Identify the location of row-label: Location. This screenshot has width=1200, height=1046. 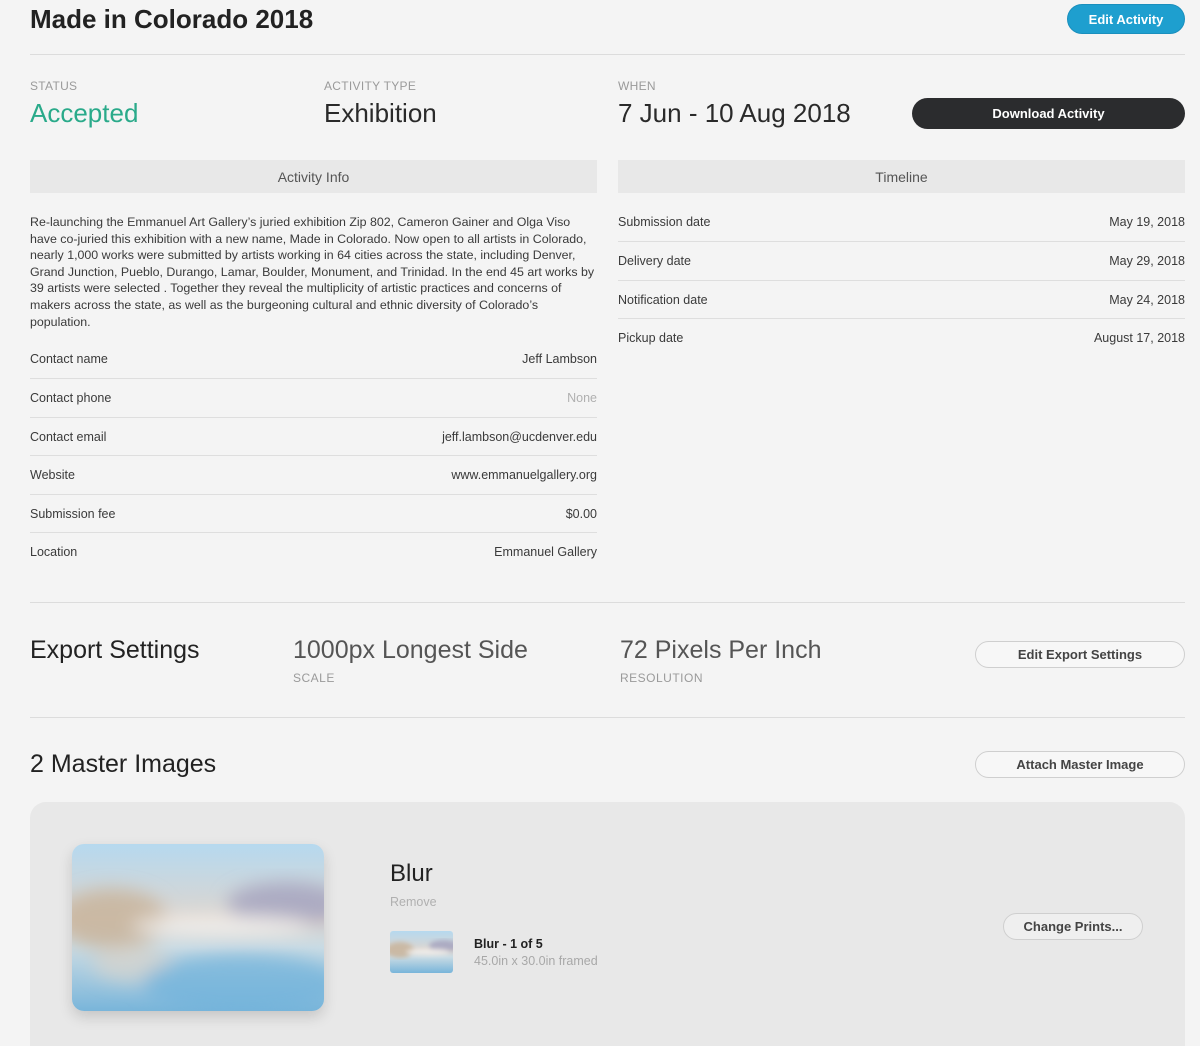
(54, 552).